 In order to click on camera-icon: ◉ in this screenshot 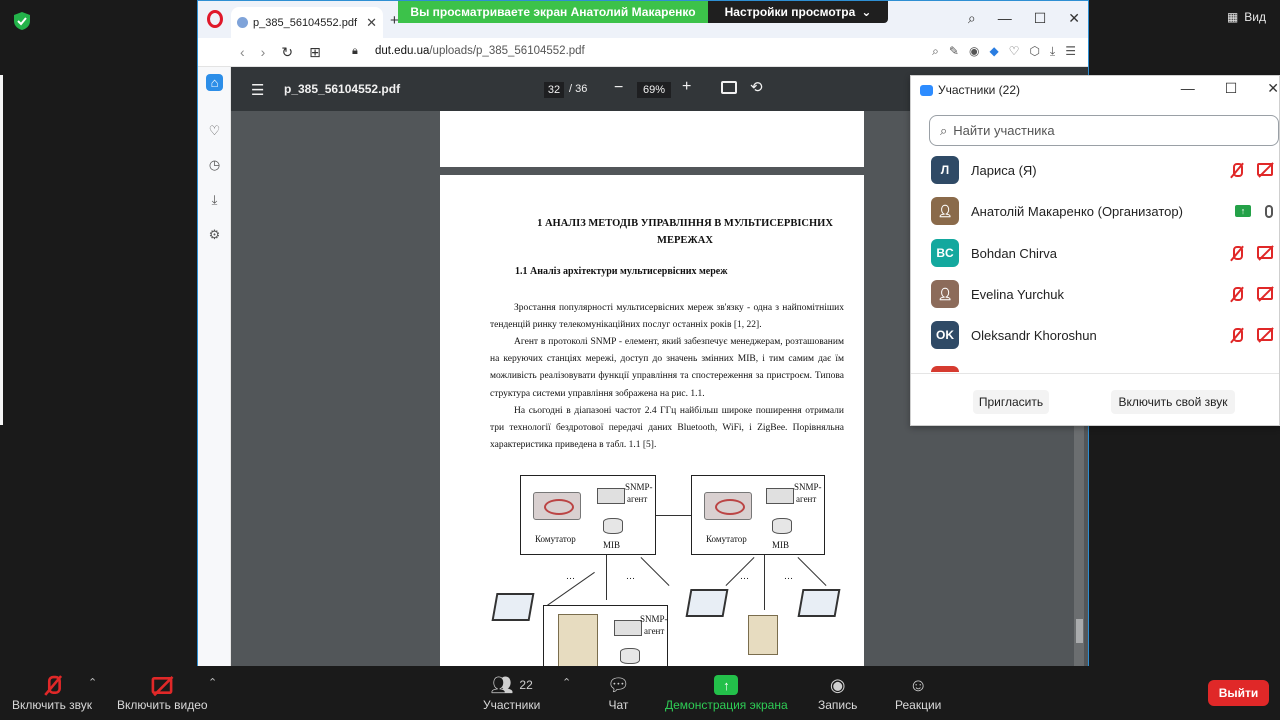, I will do `click(974, 51)`.